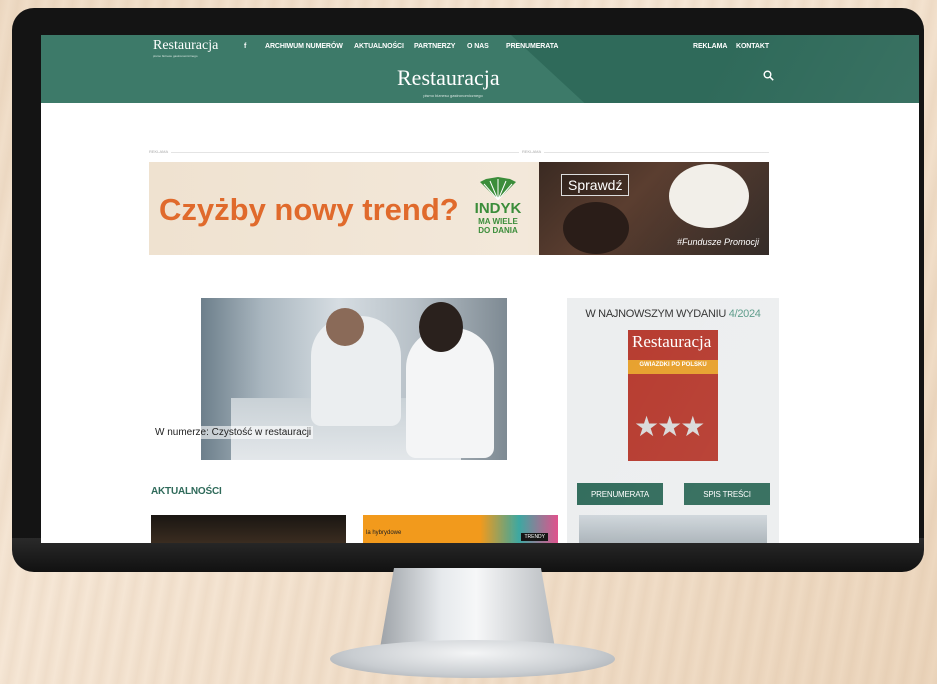  Describe the element at coordinates (468, 555) in the screenshot. I see `monitor-chin` at that location.